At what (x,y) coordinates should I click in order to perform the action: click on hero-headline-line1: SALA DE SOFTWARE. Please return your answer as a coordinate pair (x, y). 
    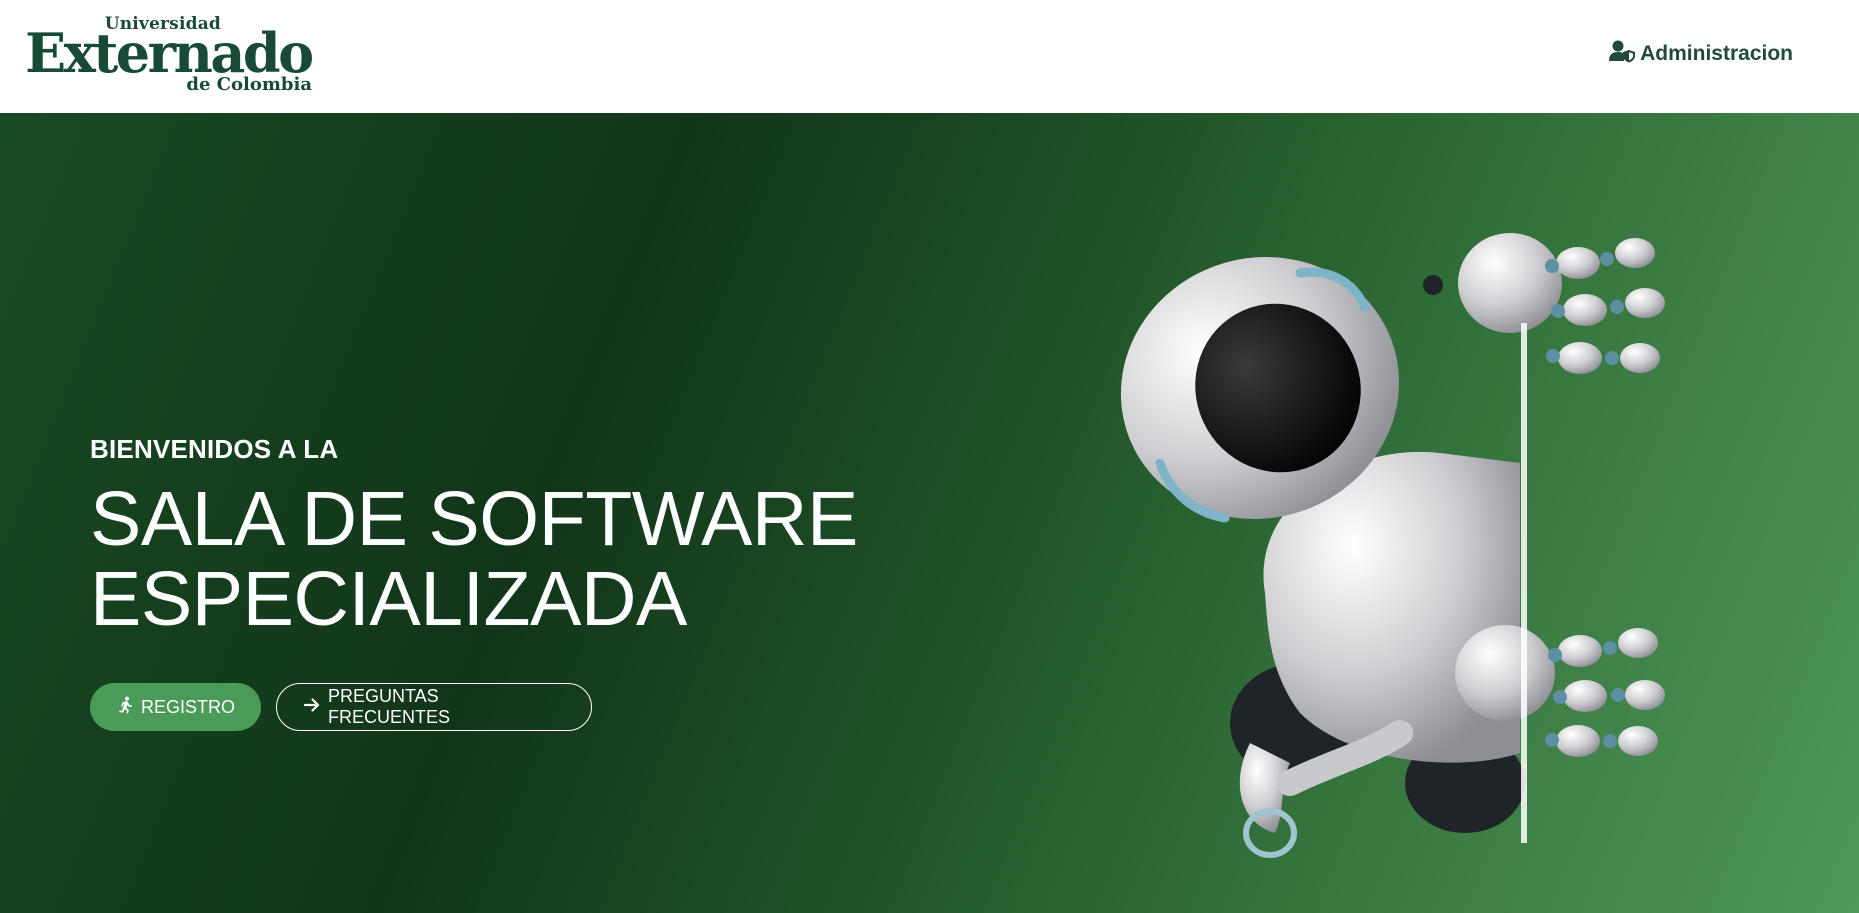
    Looking at the image, I should click on (474, 519).